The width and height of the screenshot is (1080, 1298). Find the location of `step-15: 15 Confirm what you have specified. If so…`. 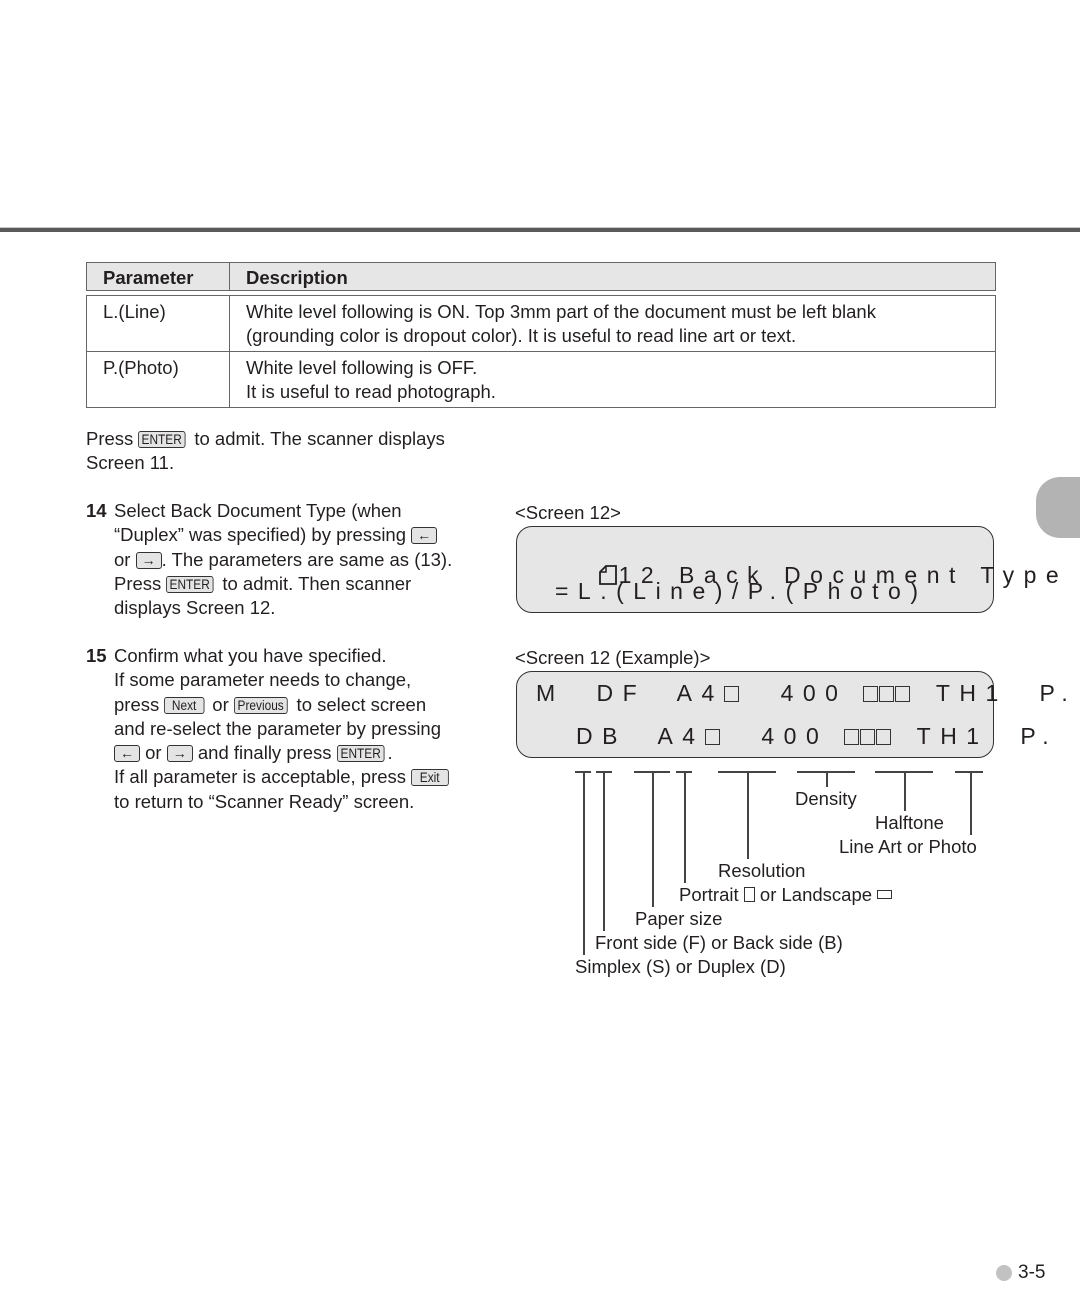

step-15: 15 Confirm what you have specified. If so… is located at coordinates (268, 729).